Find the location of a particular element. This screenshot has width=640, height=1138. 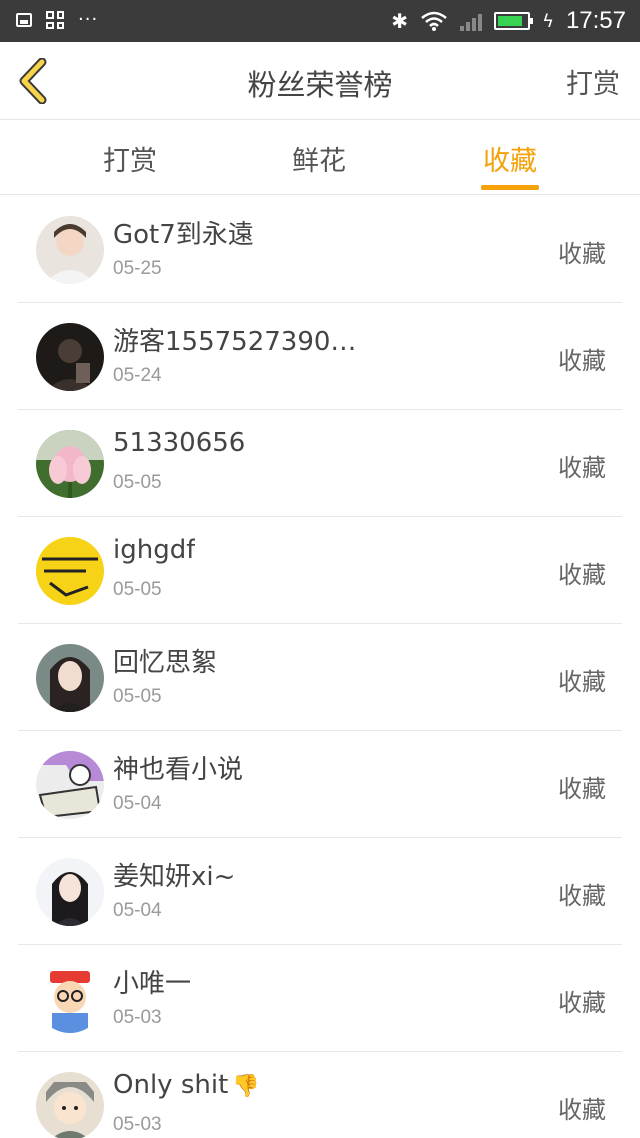

user-name: 小唯一 is located at coordinates (152, 984).